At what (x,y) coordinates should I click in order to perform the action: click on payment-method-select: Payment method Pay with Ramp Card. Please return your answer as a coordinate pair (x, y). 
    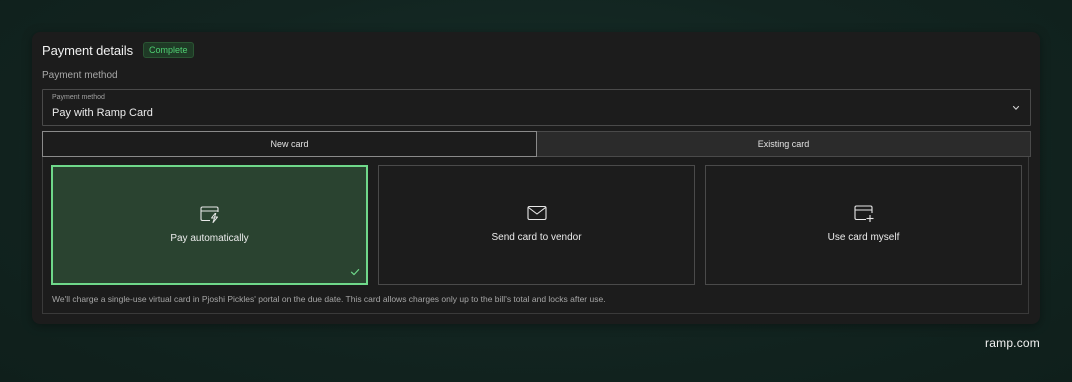
    Looking at the image, I should click on (536, 107).